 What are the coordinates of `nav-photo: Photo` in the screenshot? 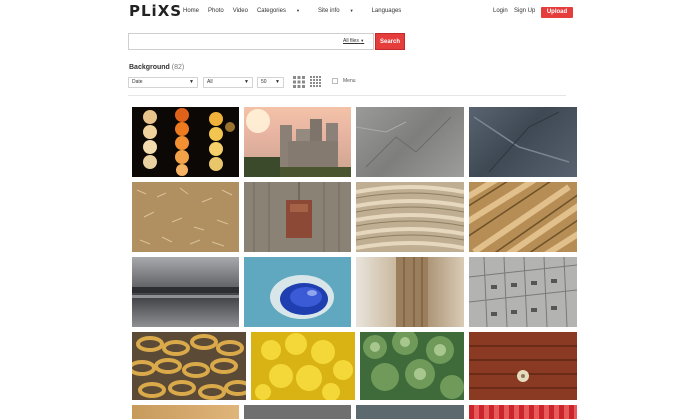 It's located at (216, 11).